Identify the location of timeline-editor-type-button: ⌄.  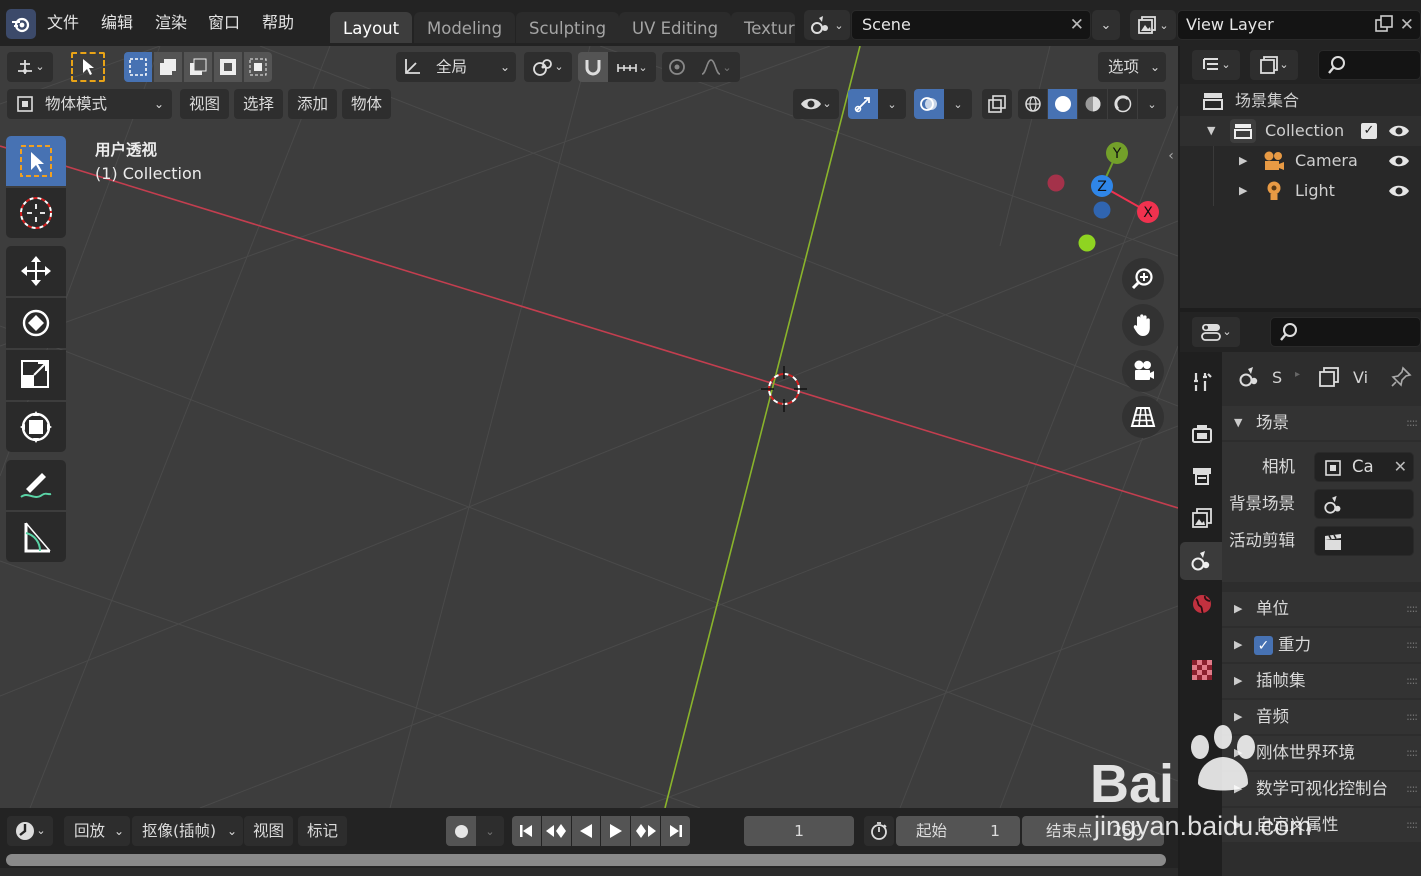
(30, 831).